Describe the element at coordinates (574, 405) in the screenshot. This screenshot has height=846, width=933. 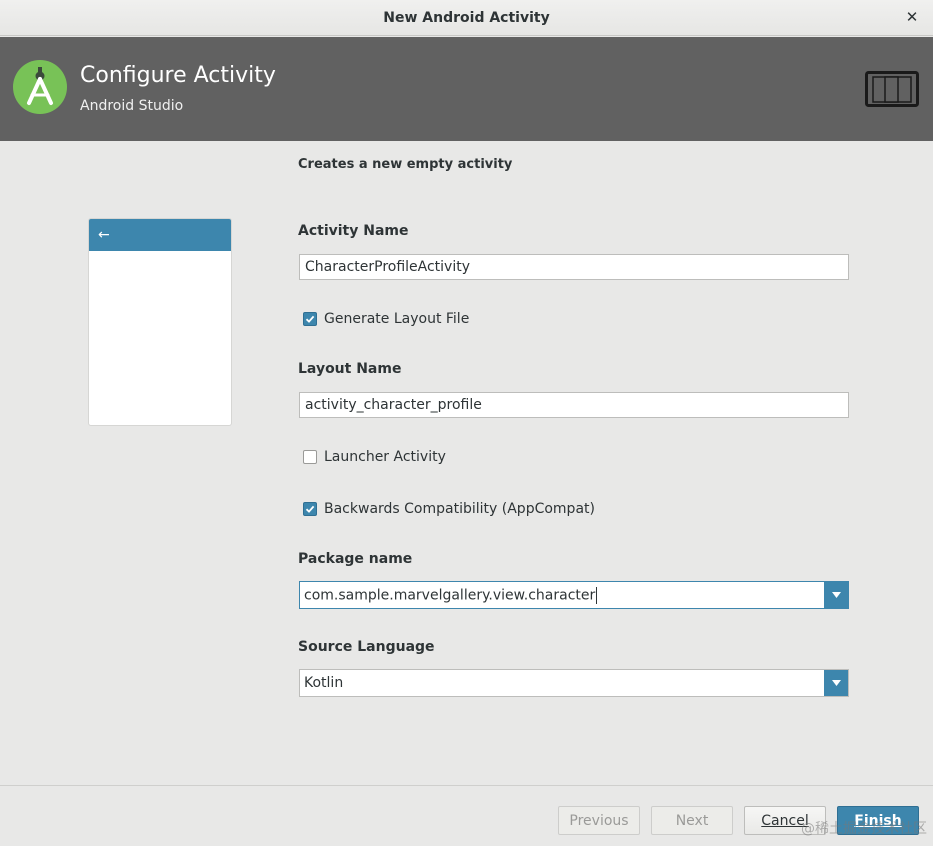
I see `layout-name-input` at that location.